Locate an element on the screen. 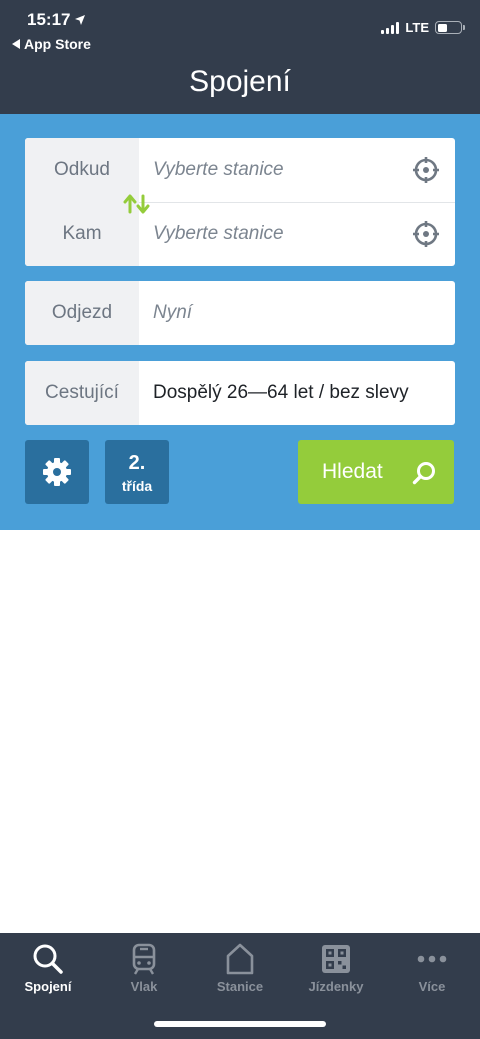 This screenshot has width=480, height=1039. tab-jizdenky: Jízdenky is located at coordinates (336, 968).